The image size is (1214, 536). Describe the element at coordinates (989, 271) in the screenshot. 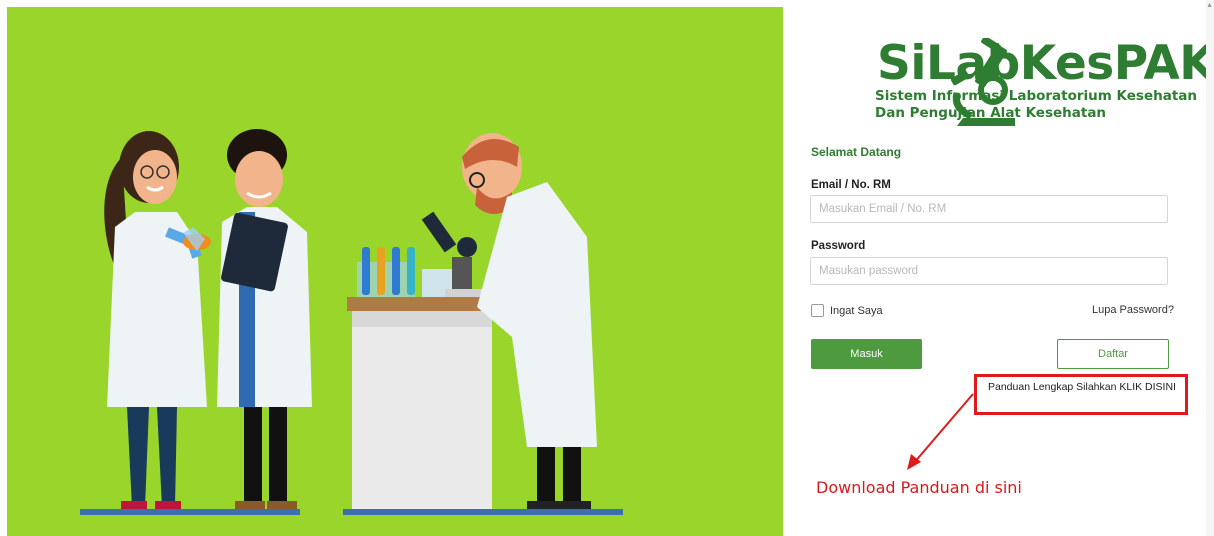

I see `password-field` at that location.